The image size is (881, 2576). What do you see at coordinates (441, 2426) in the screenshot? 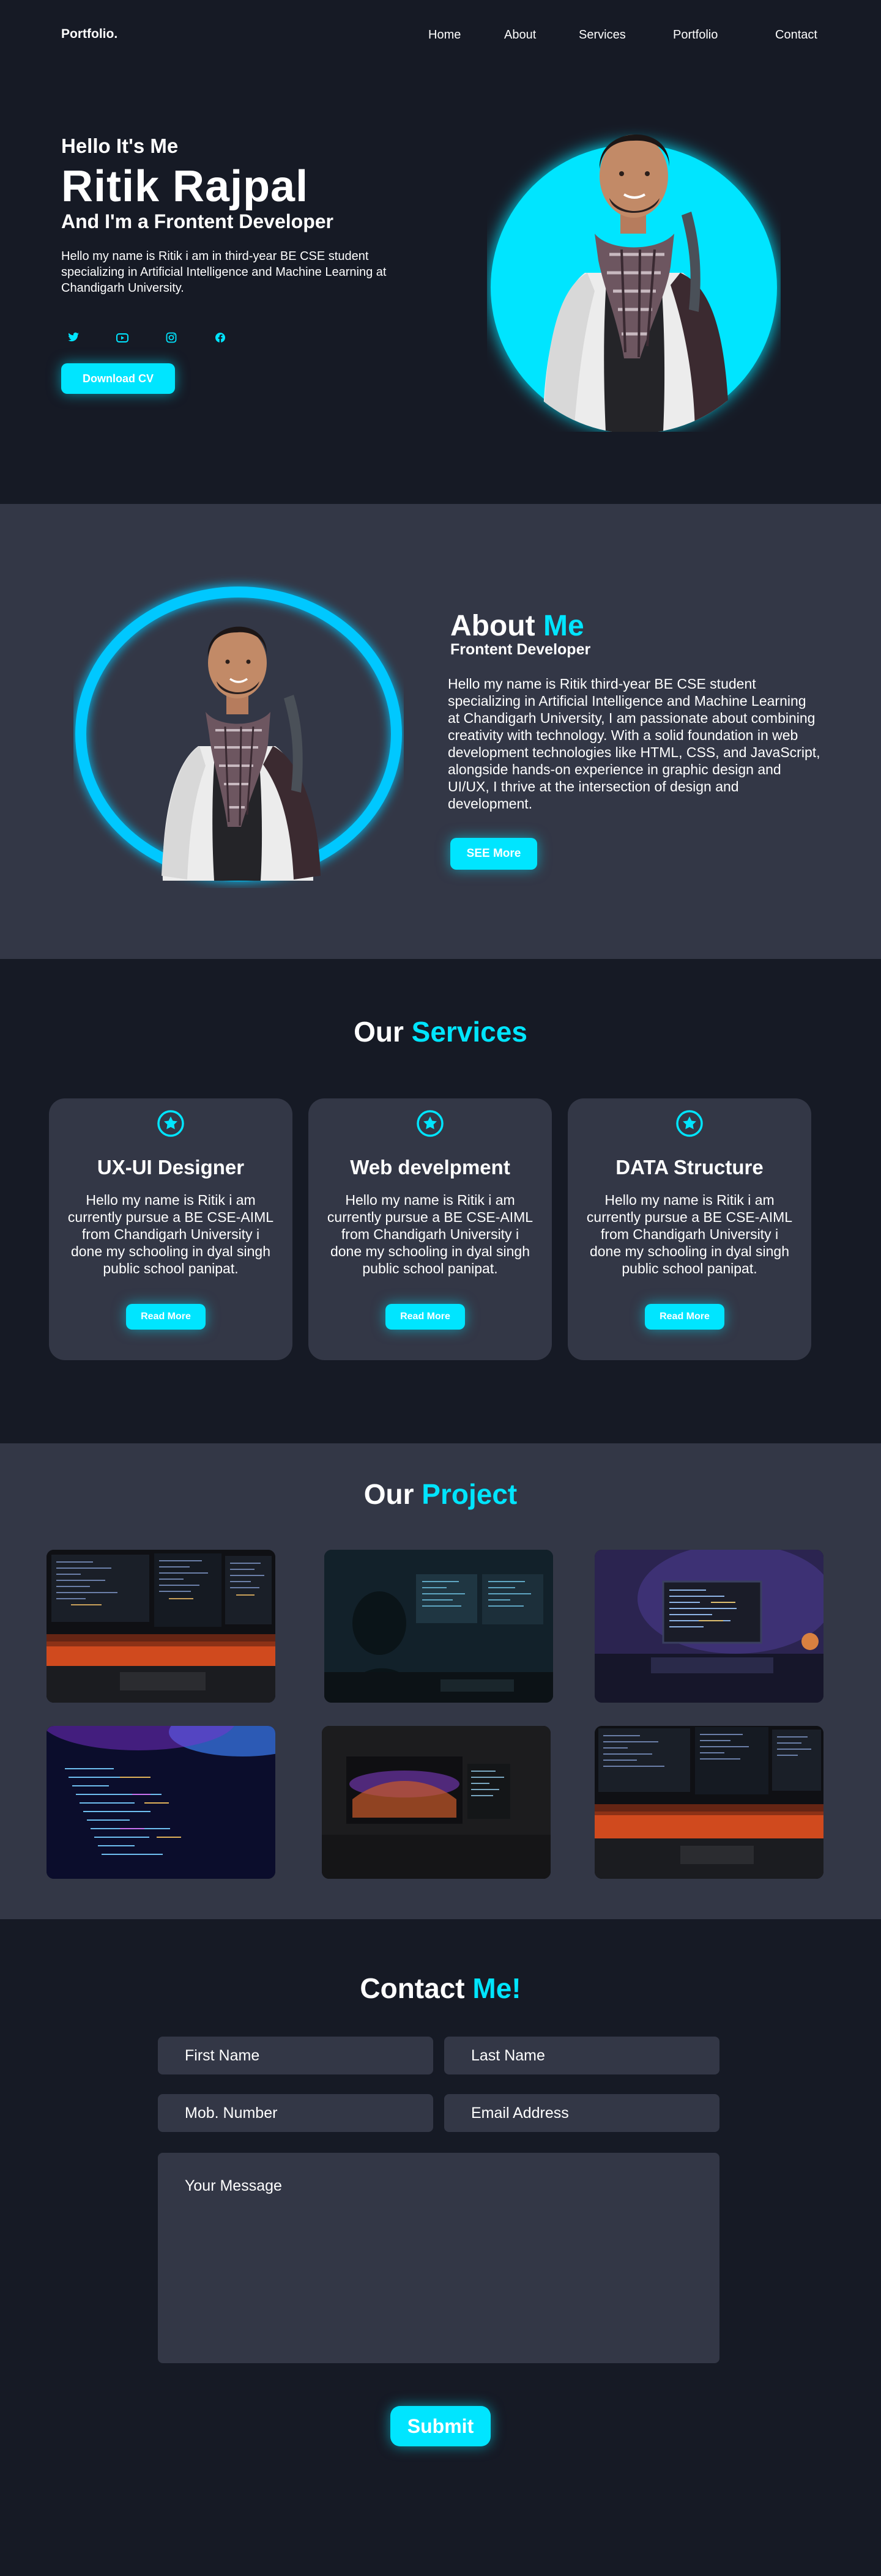
I see `submit-button: Submit` at bounding box center [441, 2426].